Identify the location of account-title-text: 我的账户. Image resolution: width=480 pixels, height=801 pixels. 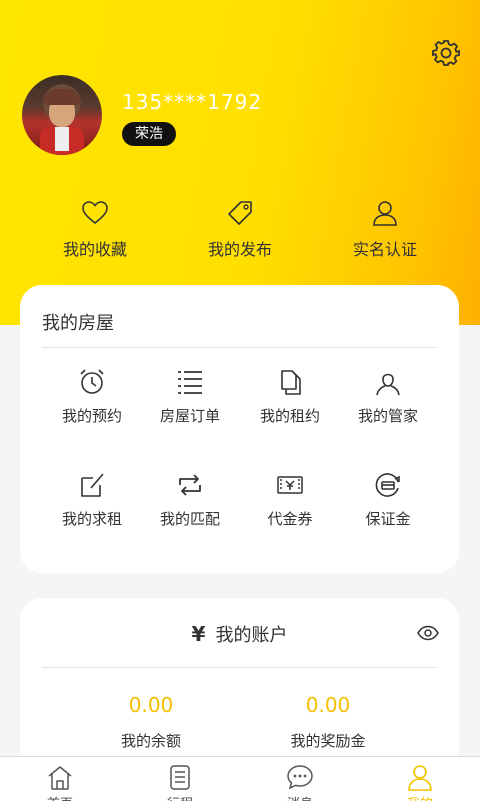
(251, 635).